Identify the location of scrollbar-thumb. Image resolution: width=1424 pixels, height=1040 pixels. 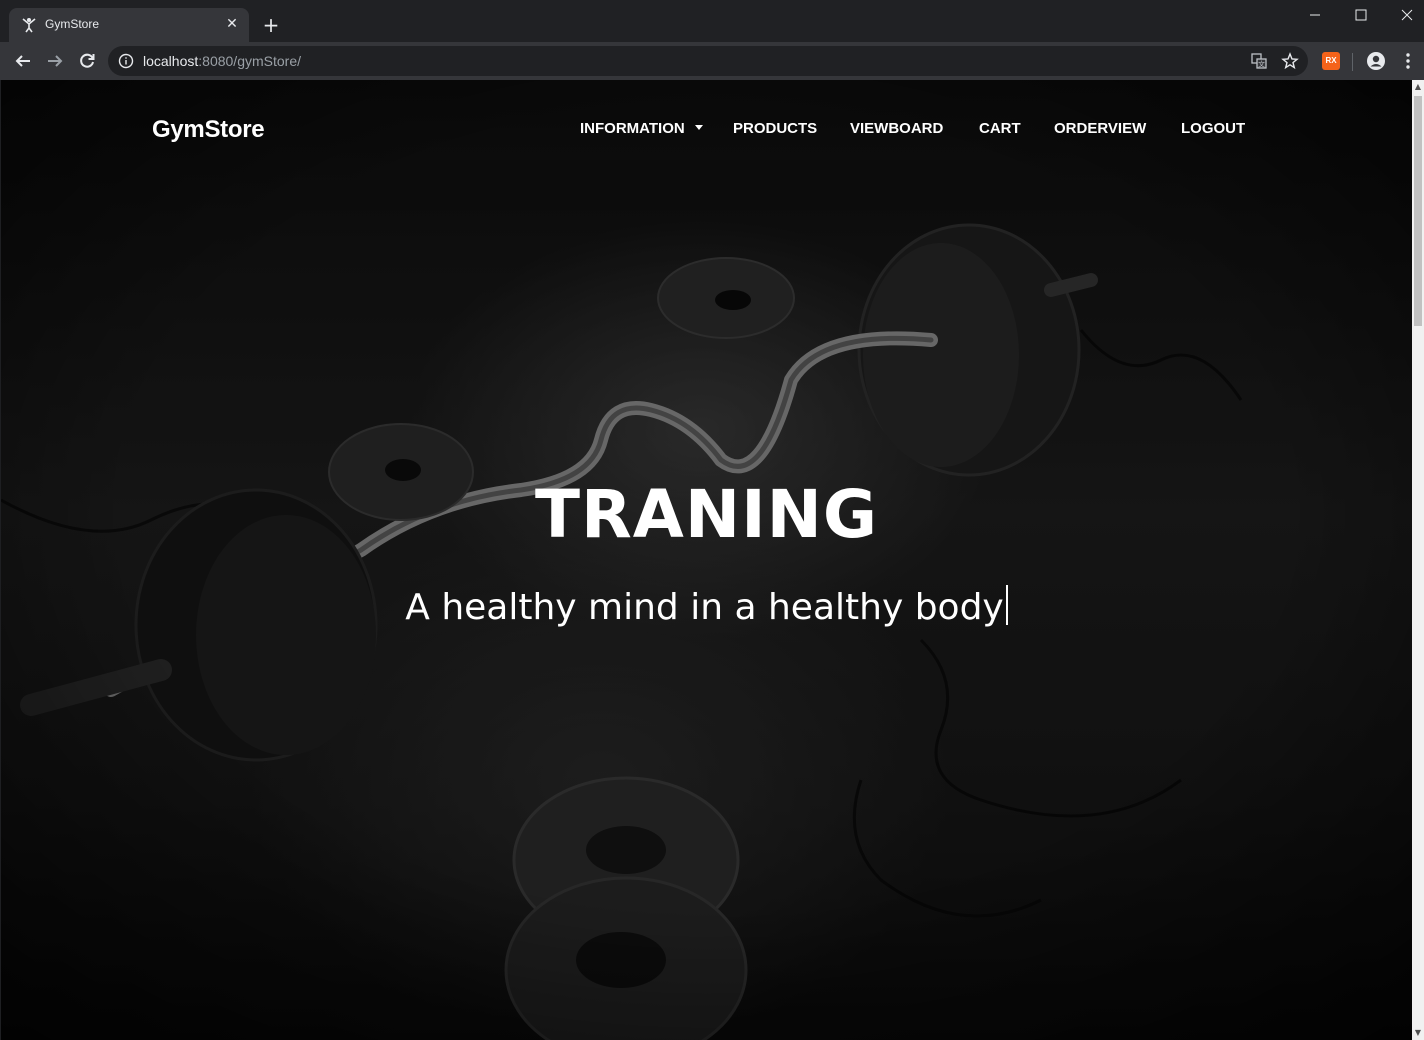
(1418, 211).